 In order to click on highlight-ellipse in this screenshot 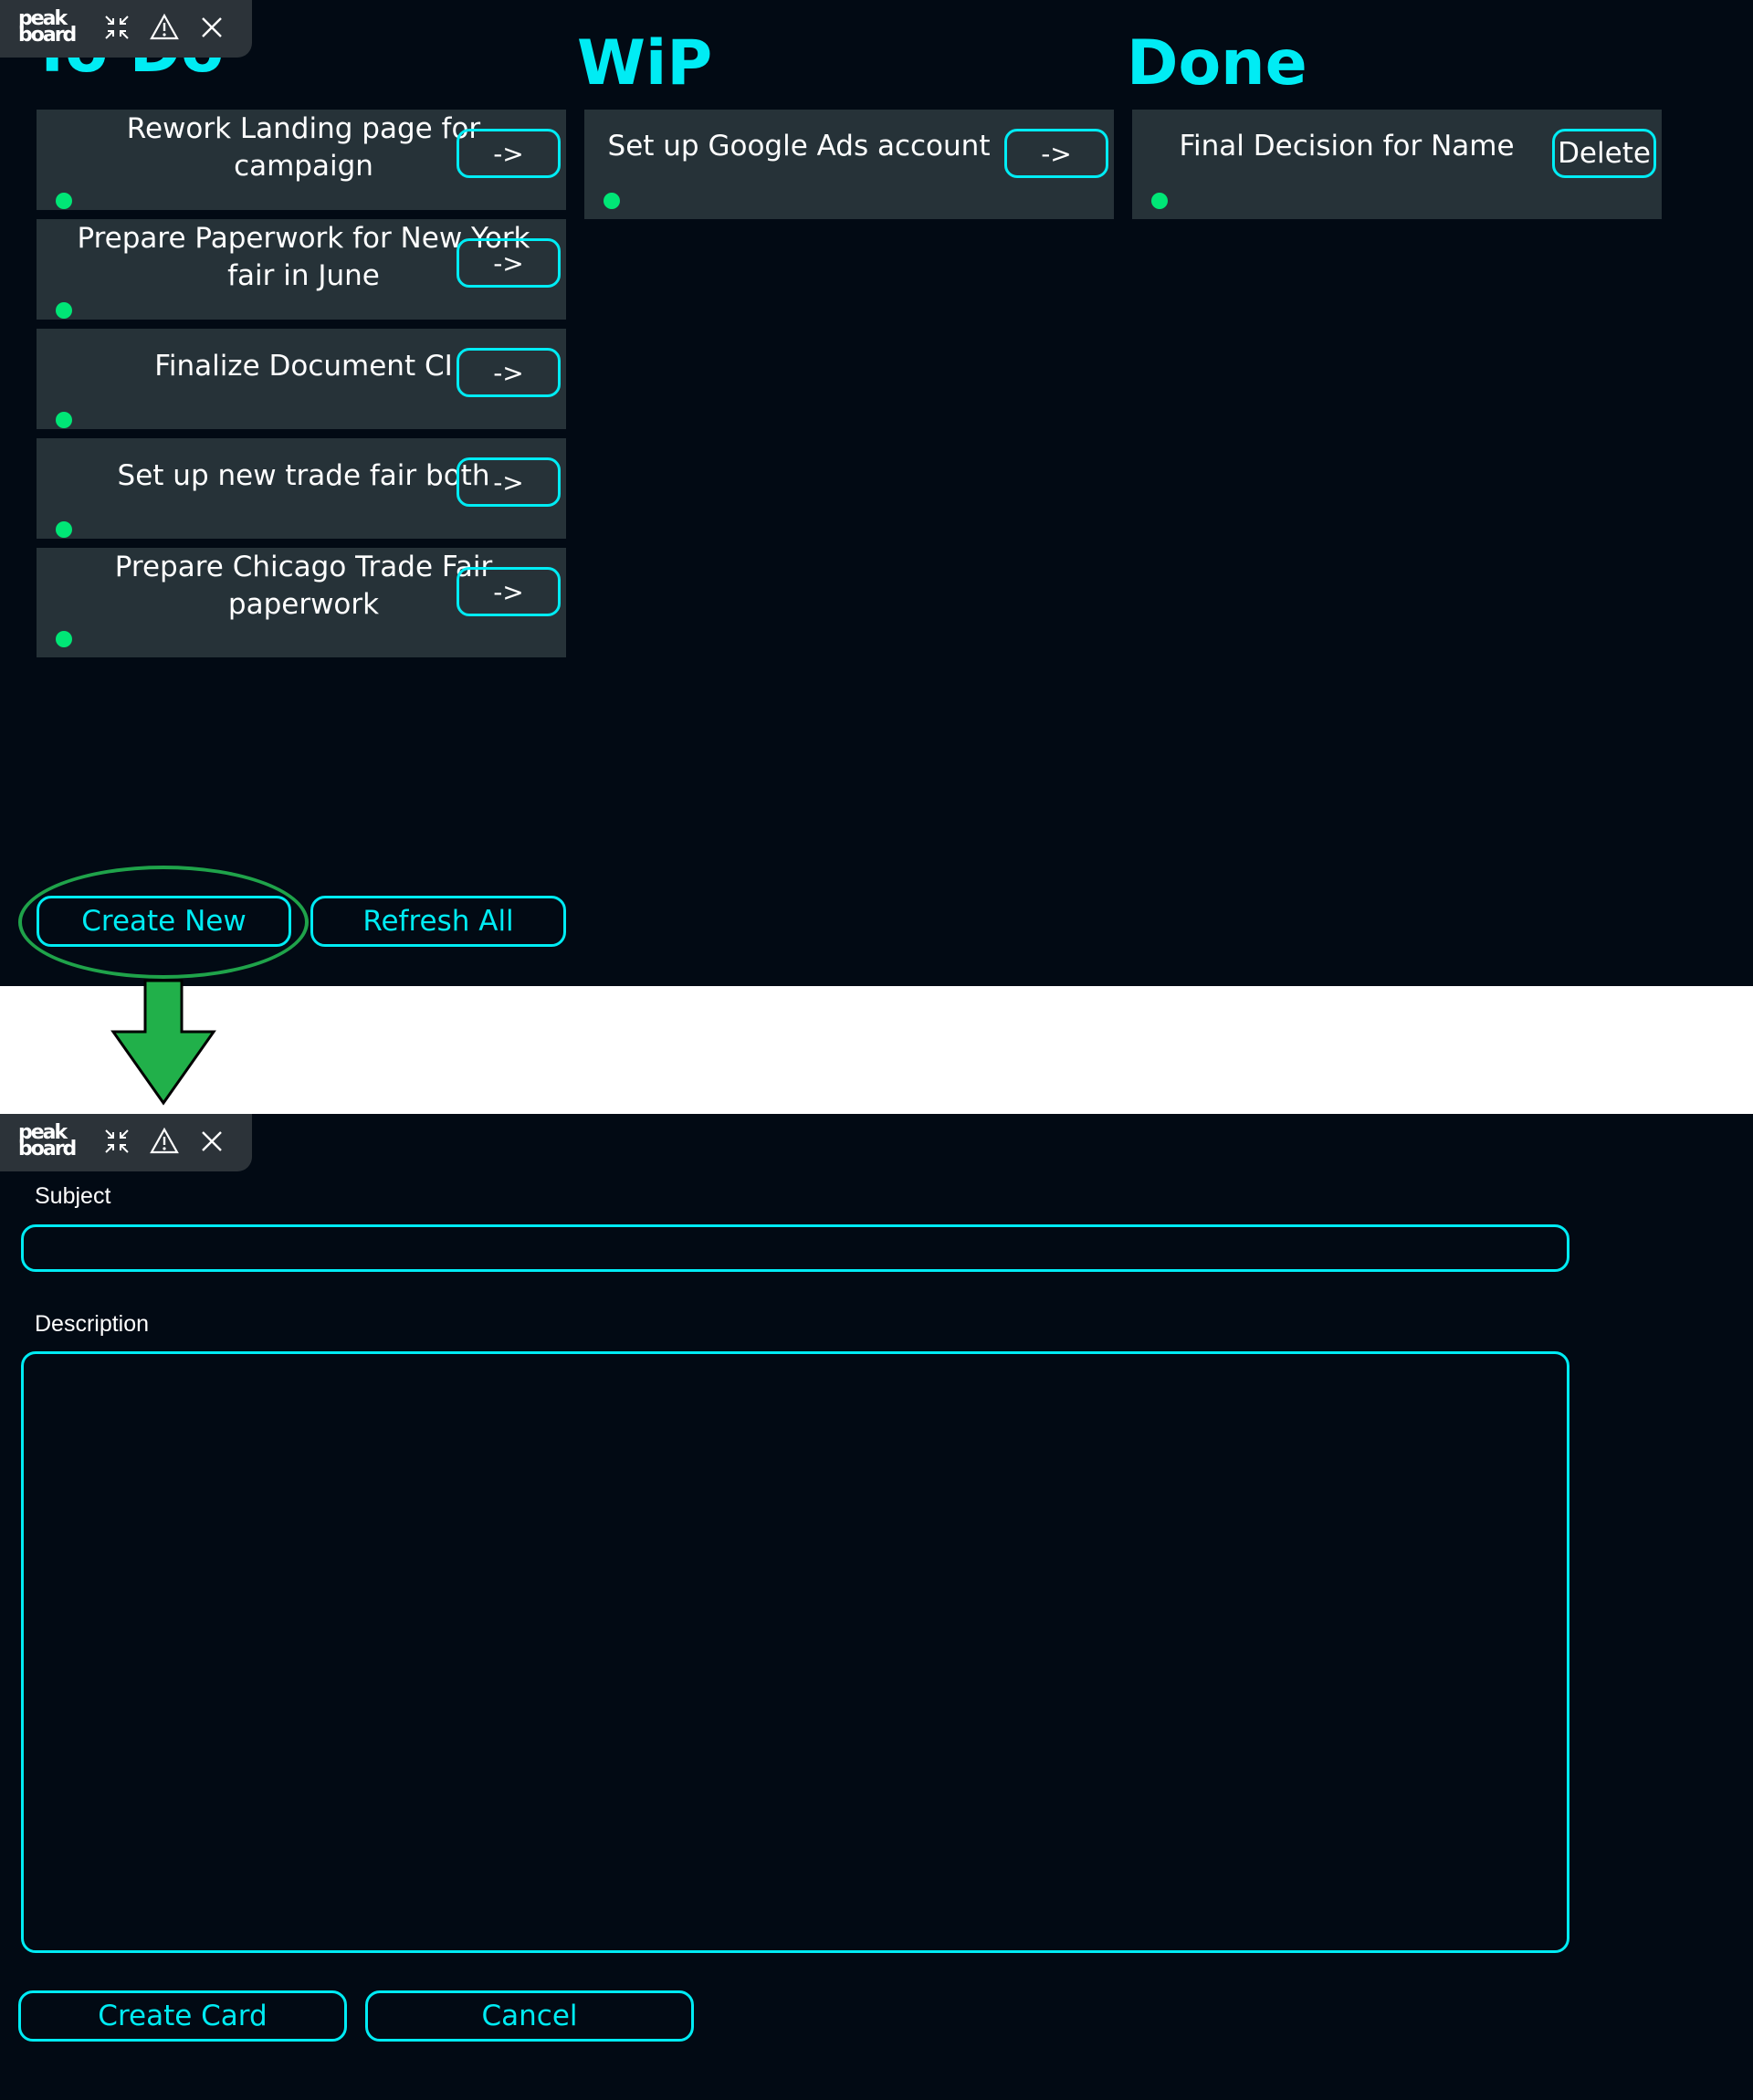, I will do `click(163, 923)`.